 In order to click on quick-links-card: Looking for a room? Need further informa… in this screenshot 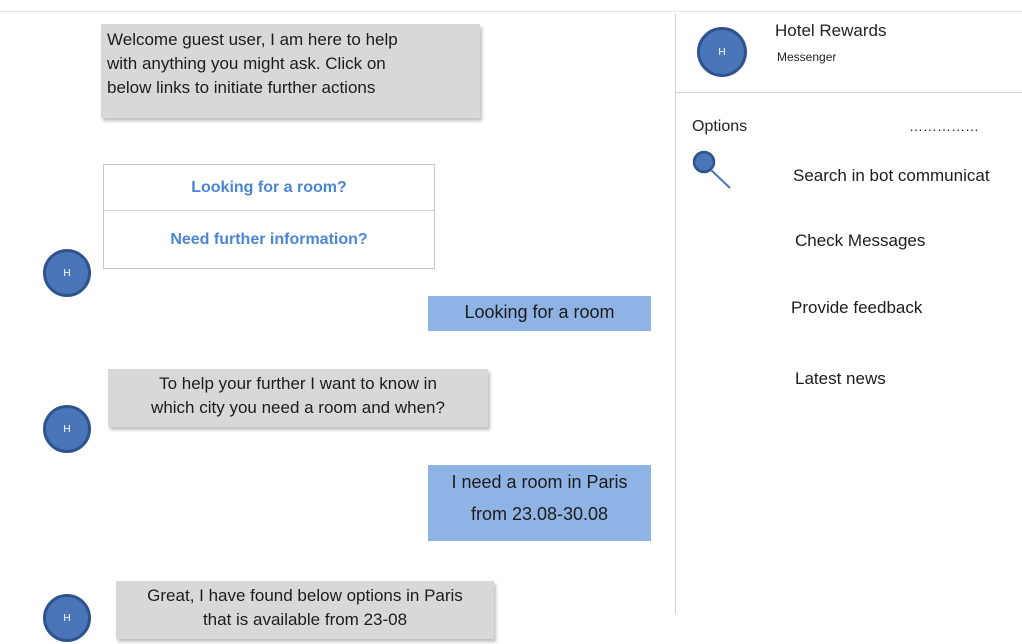, I will do `click(269, 216)`.